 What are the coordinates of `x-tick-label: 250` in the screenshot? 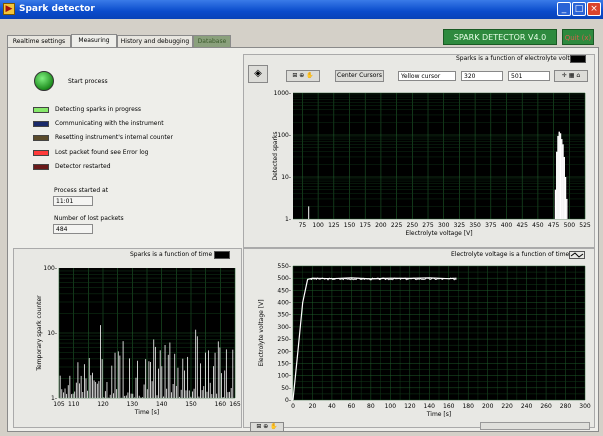 It's located at (413, 225).